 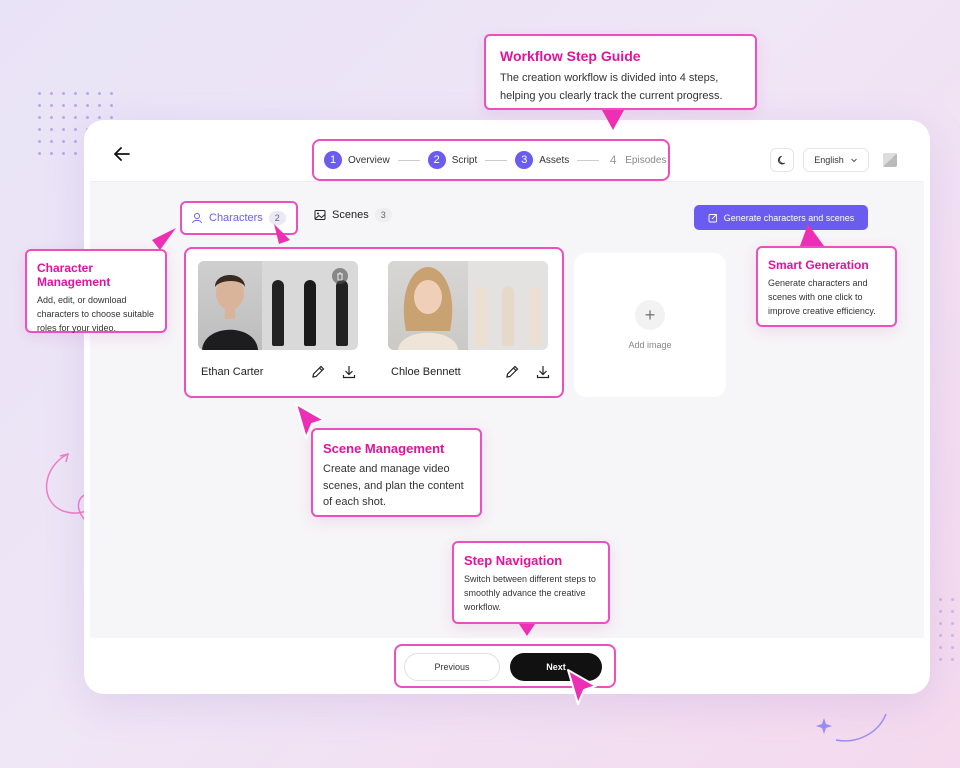 What do you see at coordinates (650, 345) in the screenshot?
I see `add-image-label: Add image` at bounding box center [650, 345].